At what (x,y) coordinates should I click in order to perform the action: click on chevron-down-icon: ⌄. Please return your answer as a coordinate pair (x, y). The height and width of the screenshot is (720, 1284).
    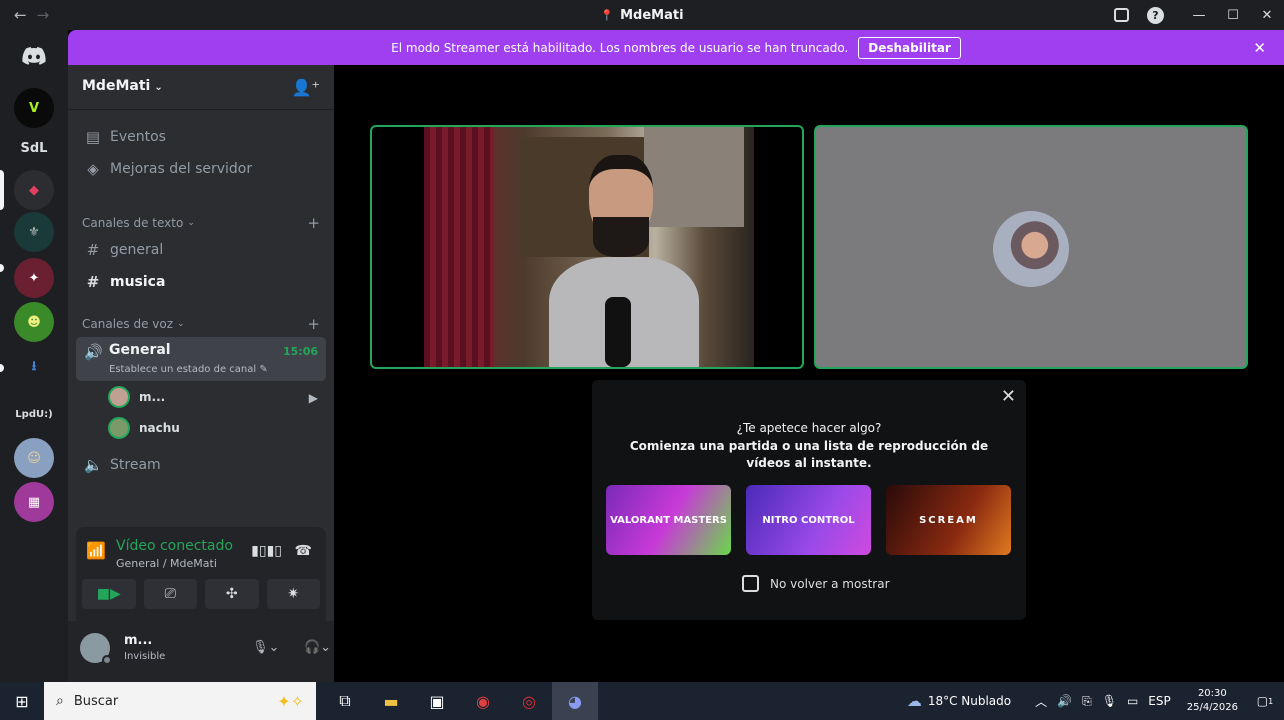
    Looking at the image, I should click on (191, 223).